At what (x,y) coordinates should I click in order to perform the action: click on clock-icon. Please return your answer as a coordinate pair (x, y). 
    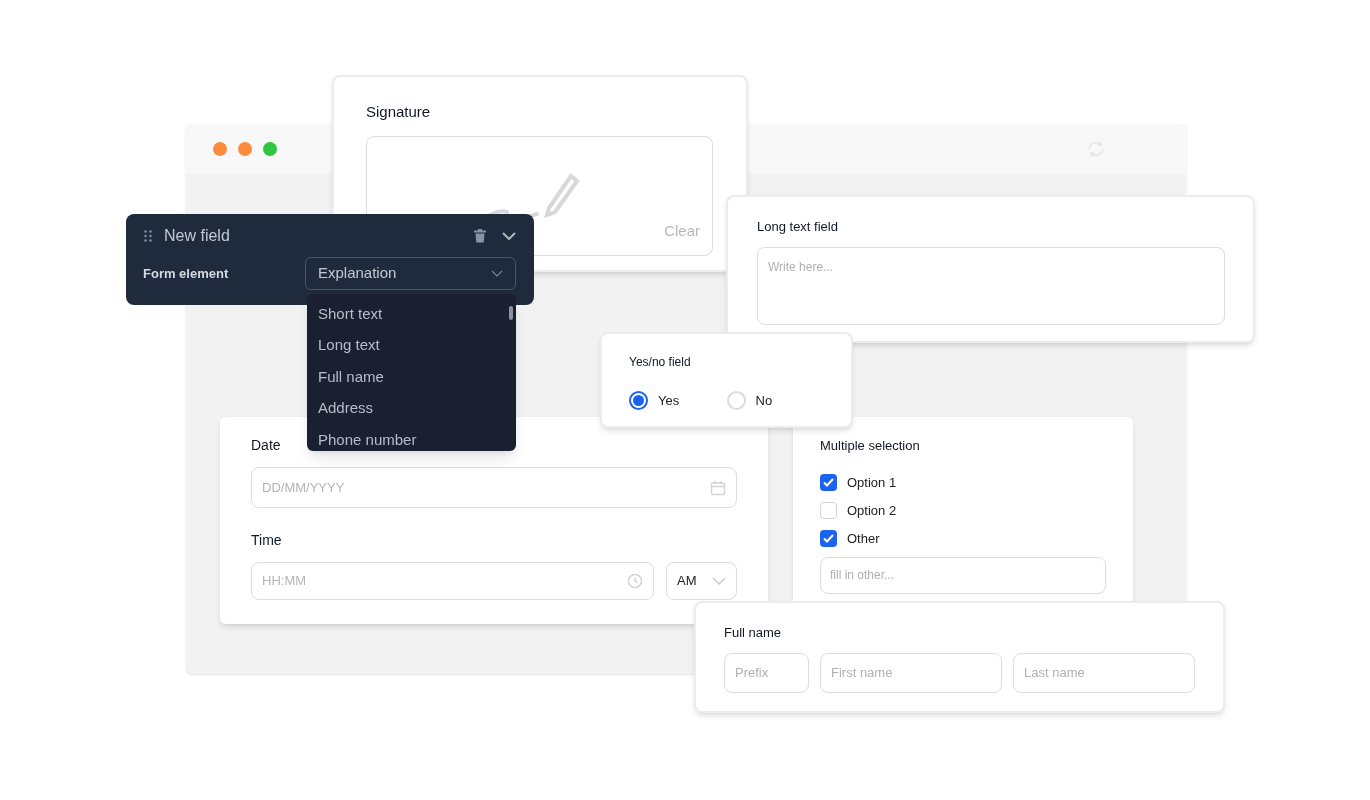
    Looking at the image, I should click on (635, 581).